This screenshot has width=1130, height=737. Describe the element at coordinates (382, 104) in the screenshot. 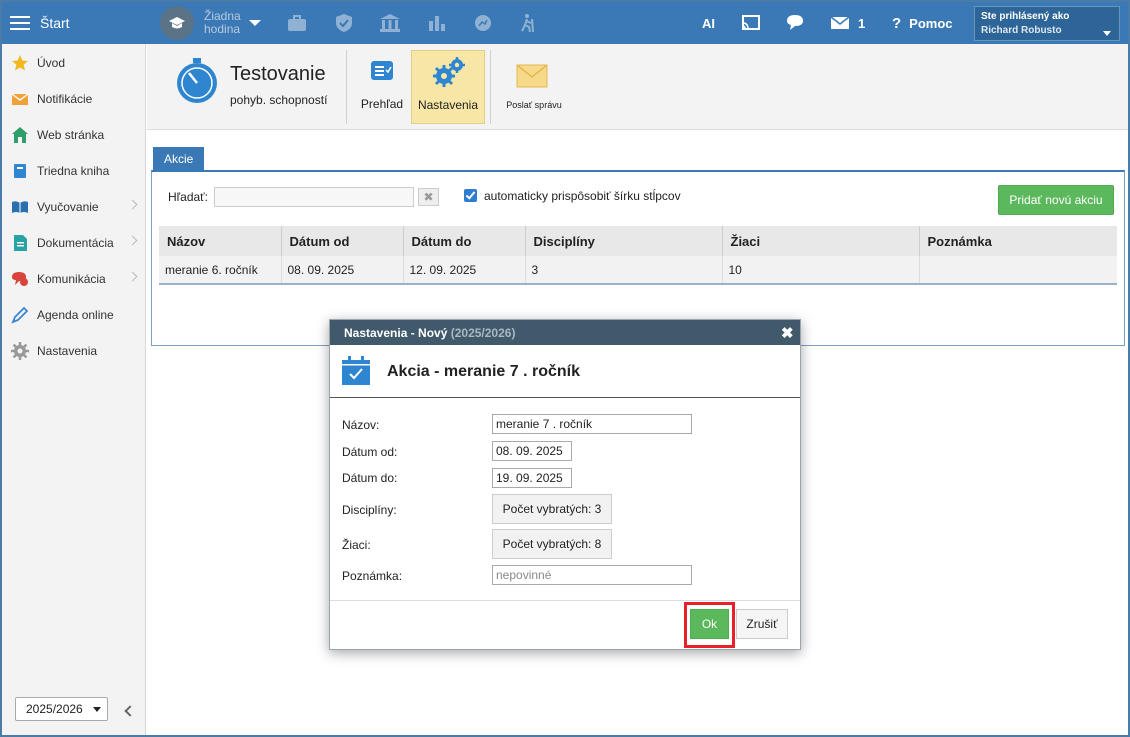

I see `tool-overview-label: Prehľad` at that location.